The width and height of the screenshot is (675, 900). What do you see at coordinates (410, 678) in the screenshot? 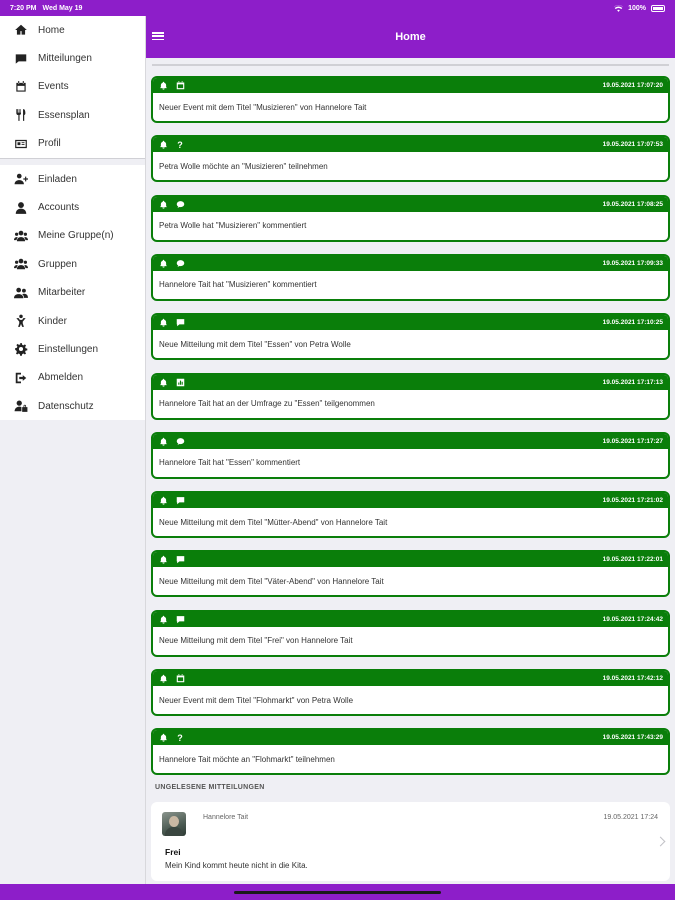
I see `notification-header: 19.05.2021 17:42:12` at bounding box center [410, 678].